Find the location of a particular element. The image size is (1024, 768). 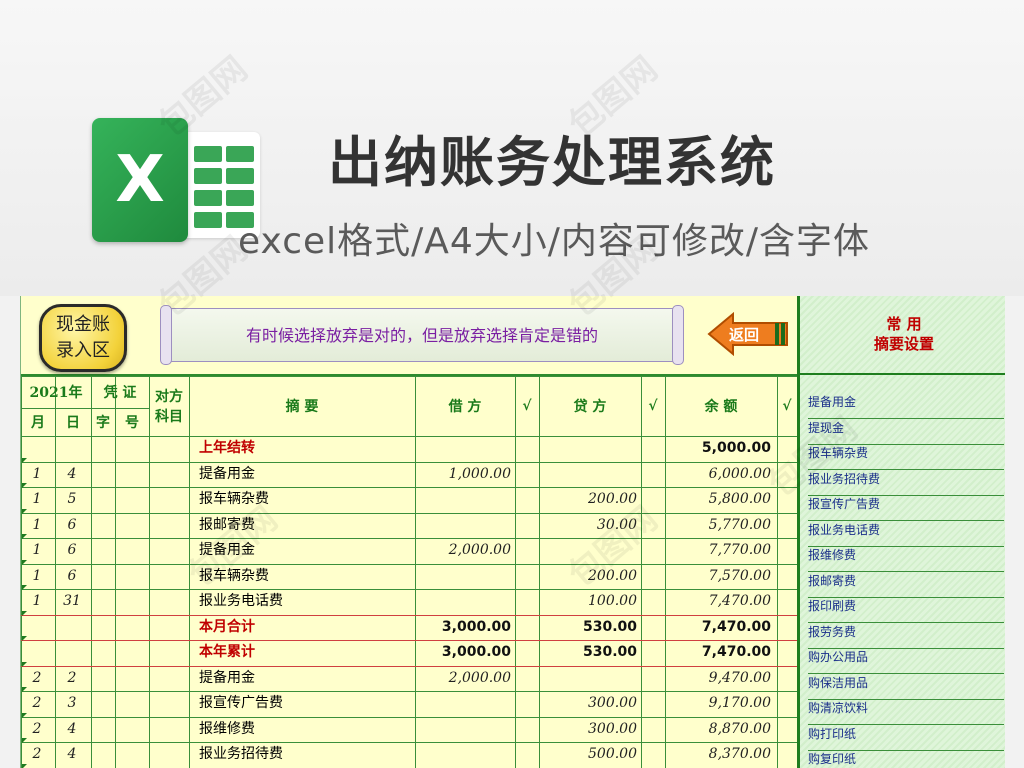

cell-debit: 1,000.00 is located at coordinates (464, 474).